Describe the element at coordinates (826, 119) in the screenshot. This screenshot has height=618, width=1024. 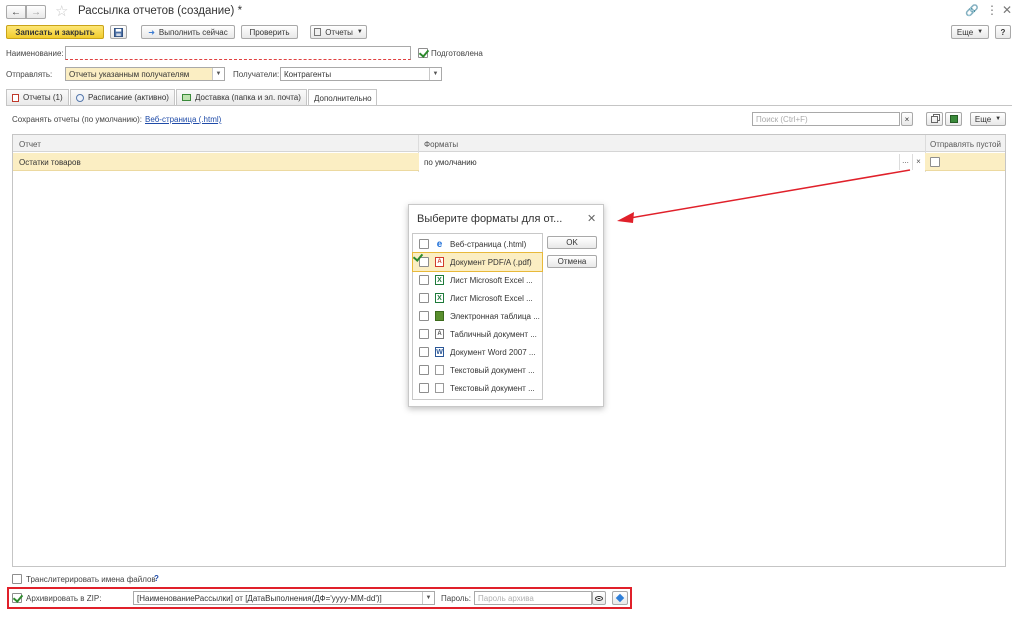
I see `search-input: Поиск (Ctrl+F)` at that location.